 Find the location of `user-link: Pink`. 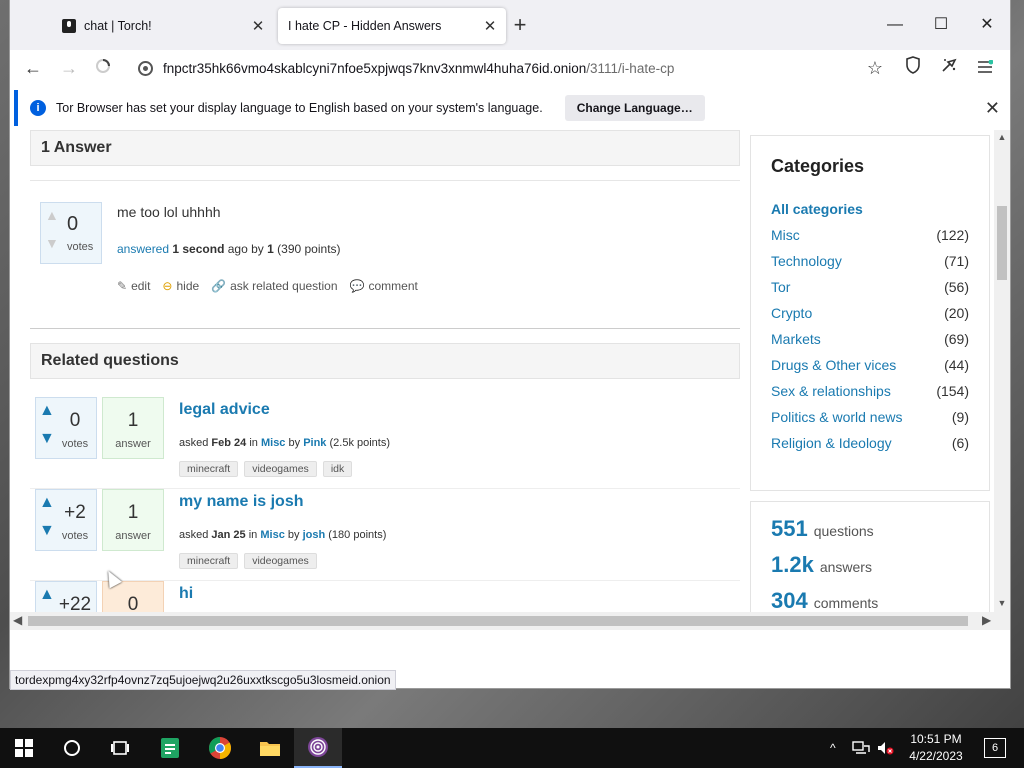

user-link: Pink is located at coordinates (314, 443).